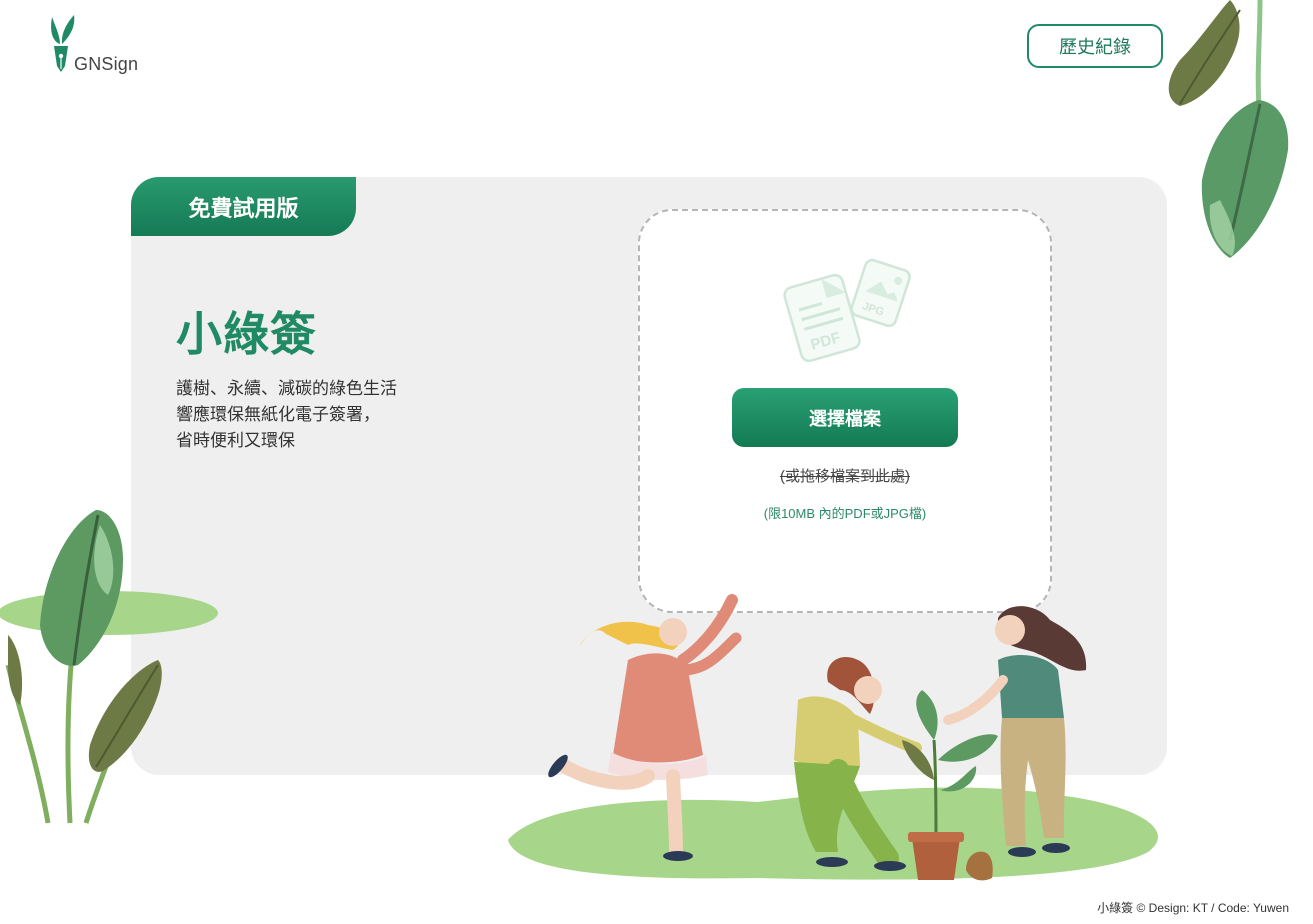 The height and width of the screenshot is (924, 1313). Describe the element at coordinates (845, 513) in the screenshot. I see `file-limit-text: (限10MB 內的PDF或JPG檔)` at that location.